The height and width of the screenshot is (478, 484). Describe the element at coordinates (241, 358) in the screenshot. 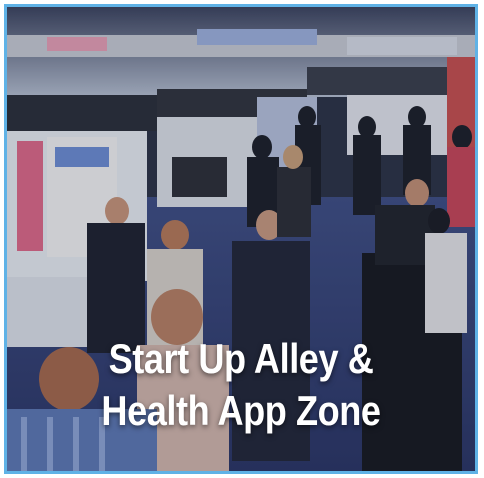

I see `caption-line-1: Start Up Alley &` at that location.